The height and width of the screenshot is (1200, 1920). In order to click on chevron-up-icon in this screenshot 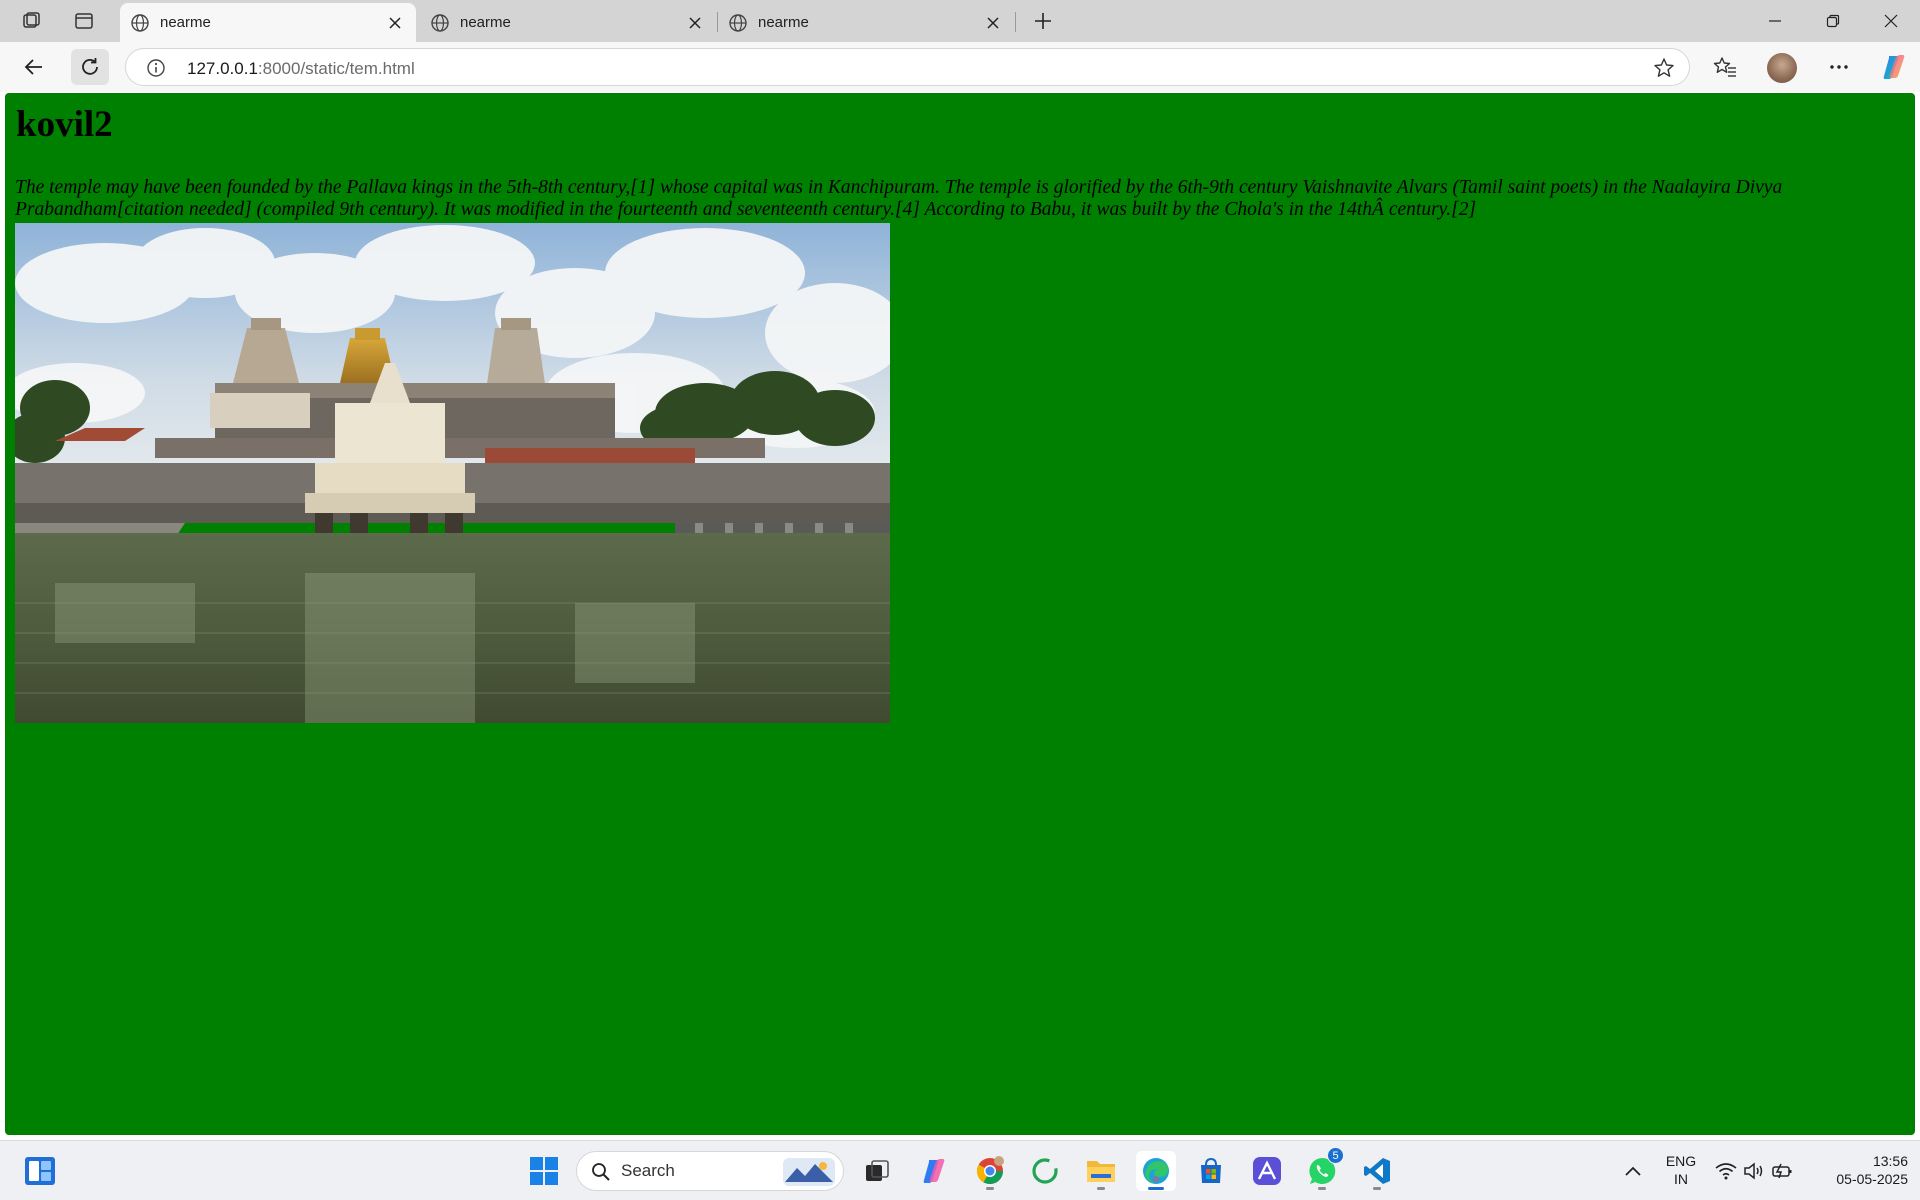, I will do `click(1633, 1171)`.